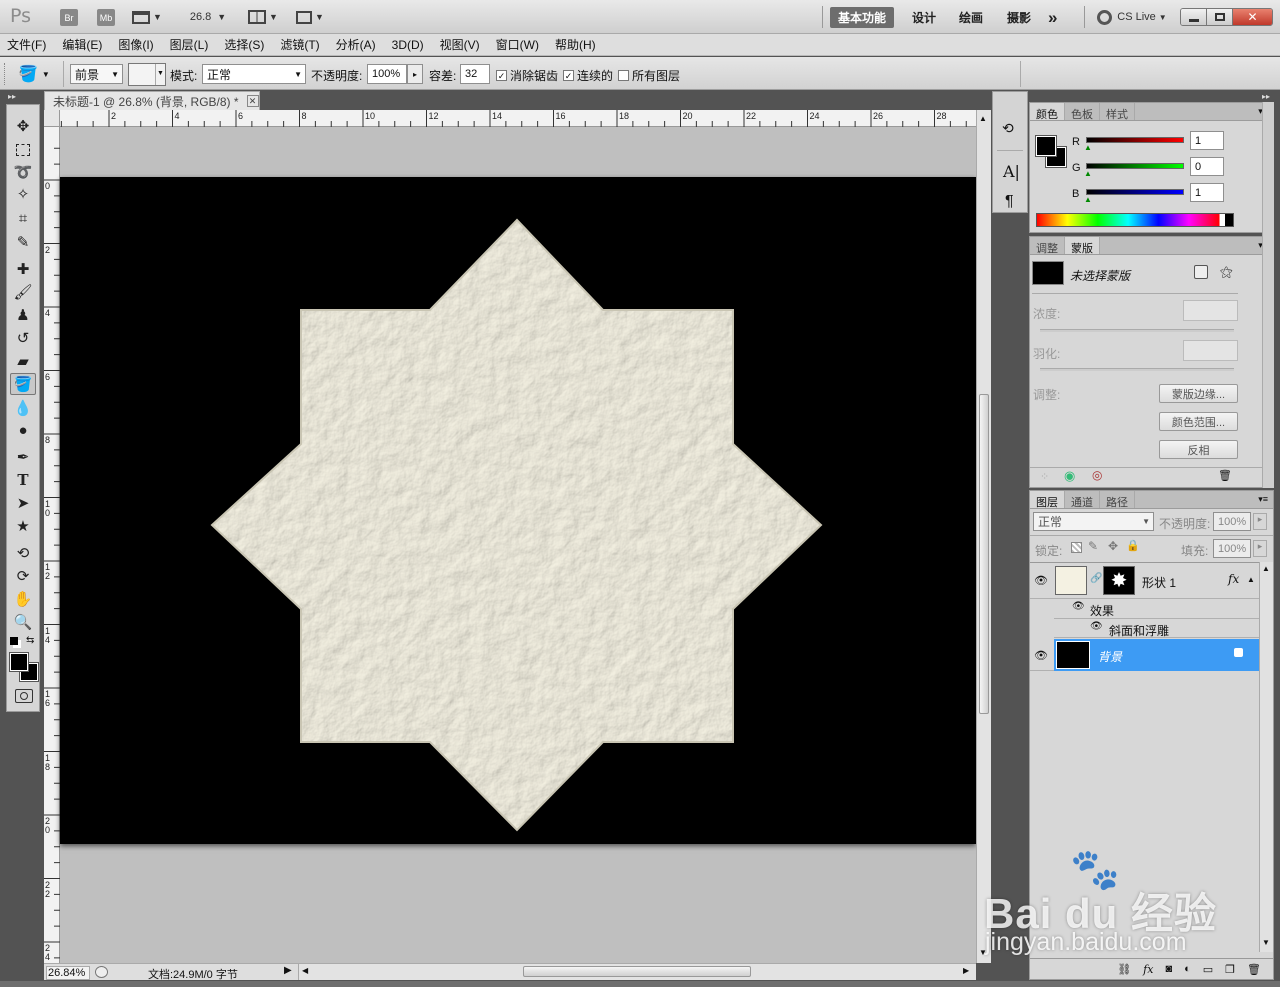 The image size is (1280, 987). Describe the element at coordinates (1233, 579) in the screenshot. I see `layer-fx-icon: fx` at that location.